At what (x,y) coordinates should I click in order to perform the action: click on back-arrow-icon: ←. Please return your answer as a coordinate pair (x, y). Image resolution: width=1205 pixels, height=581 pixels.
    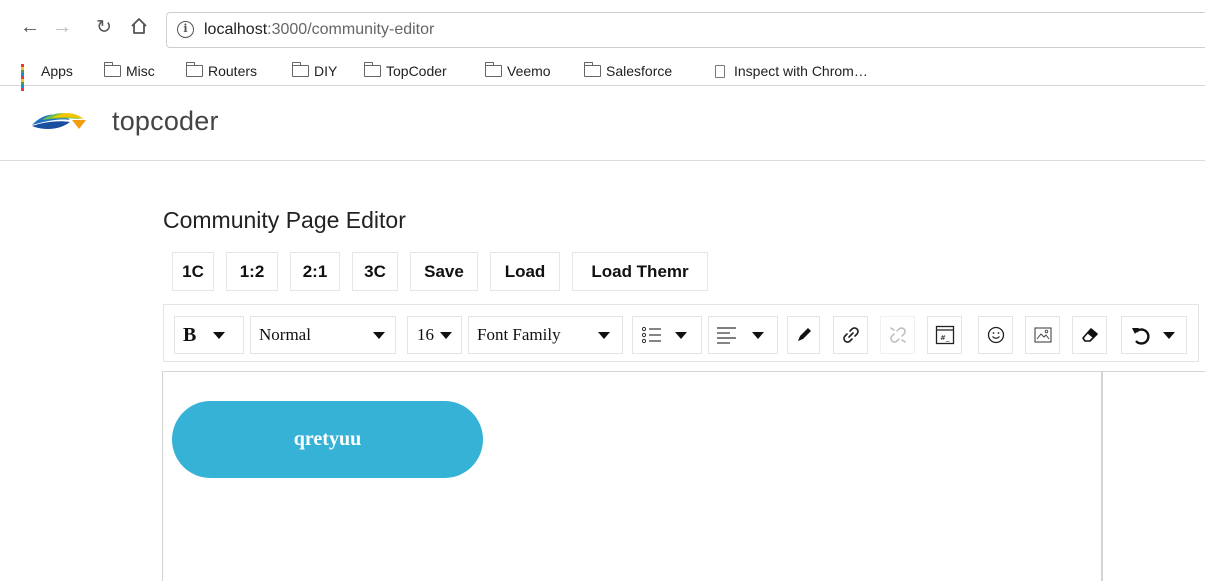
    Looking at the image, I should click on (30, 27).